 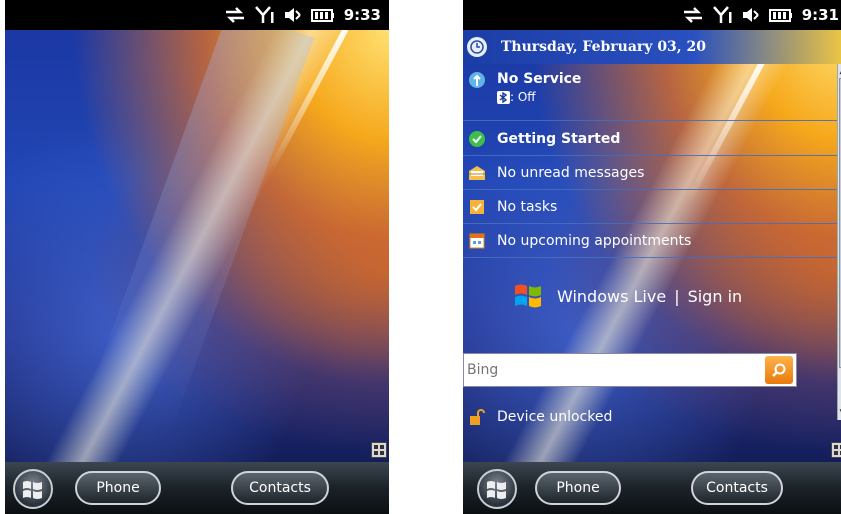 What do you see at coordinates (477, 173) in the screenshot?
I see `envelope-icon` at bounding box center [477, 173].